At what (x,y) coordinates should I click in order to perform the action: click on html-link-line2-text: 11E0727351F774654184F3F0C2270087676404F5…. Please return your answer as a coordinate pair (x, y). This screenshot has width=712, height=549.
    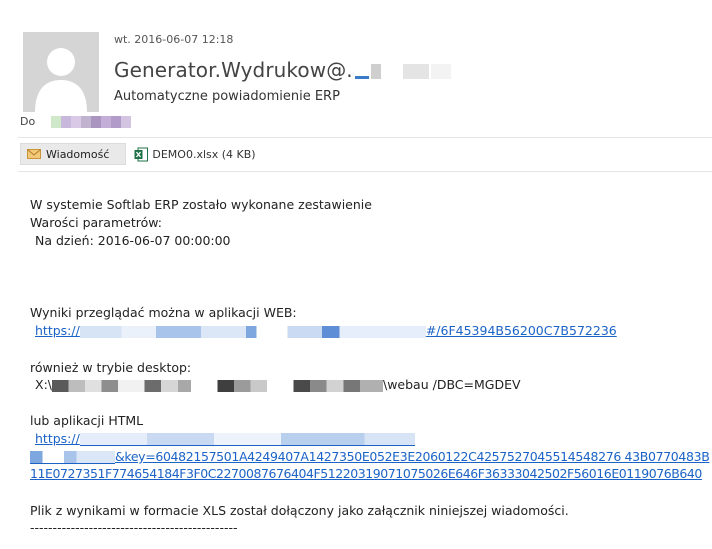
    Looking at the image, I should click on (366, 473).